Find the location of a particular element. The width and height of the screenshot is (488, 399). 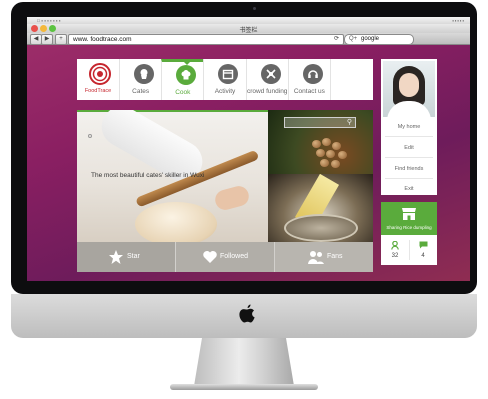

nav-label: Cates is located at coordinates (141, 91).